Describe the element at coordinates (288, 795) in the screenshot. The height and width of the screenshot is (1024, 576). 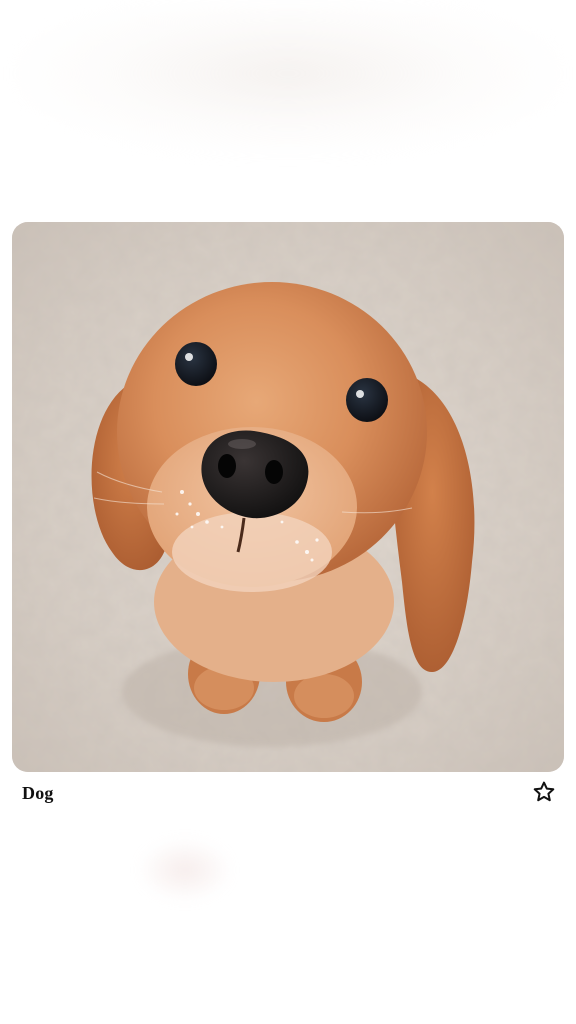
I see `caption-row: Dog` at that location.